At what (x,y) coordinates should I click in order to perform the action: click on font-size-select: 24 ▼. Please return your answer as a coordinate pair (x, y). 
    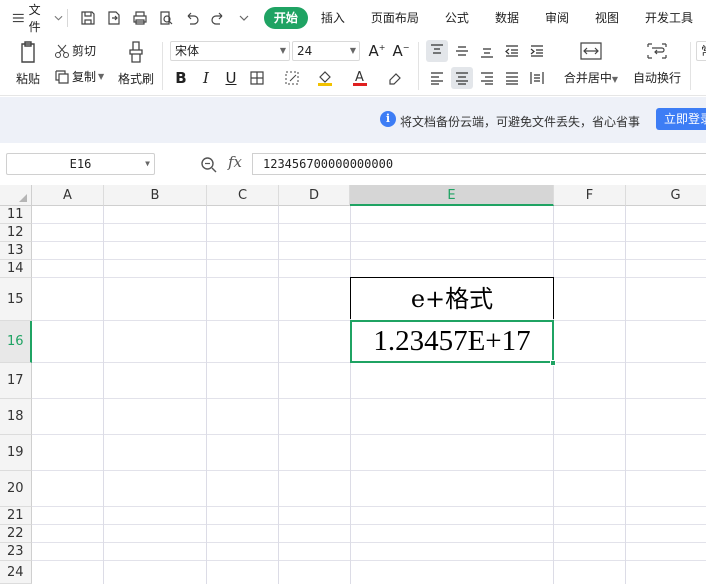
    Looking at the image, I should click on (326, 51).